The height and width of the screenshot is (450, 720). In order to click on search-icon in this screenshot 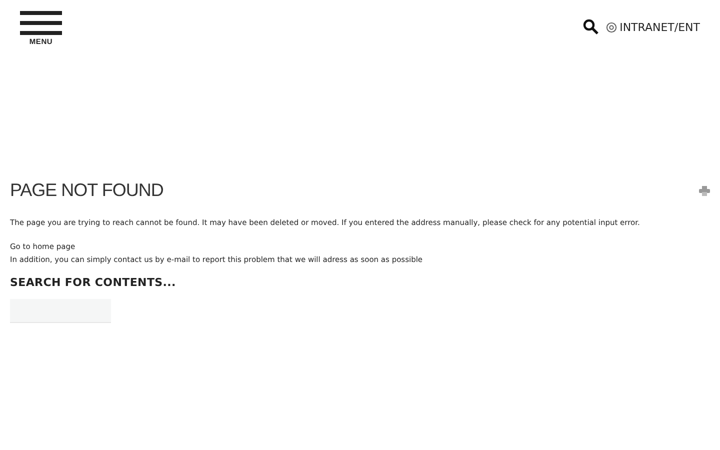, I will do `click(590, 27)`.